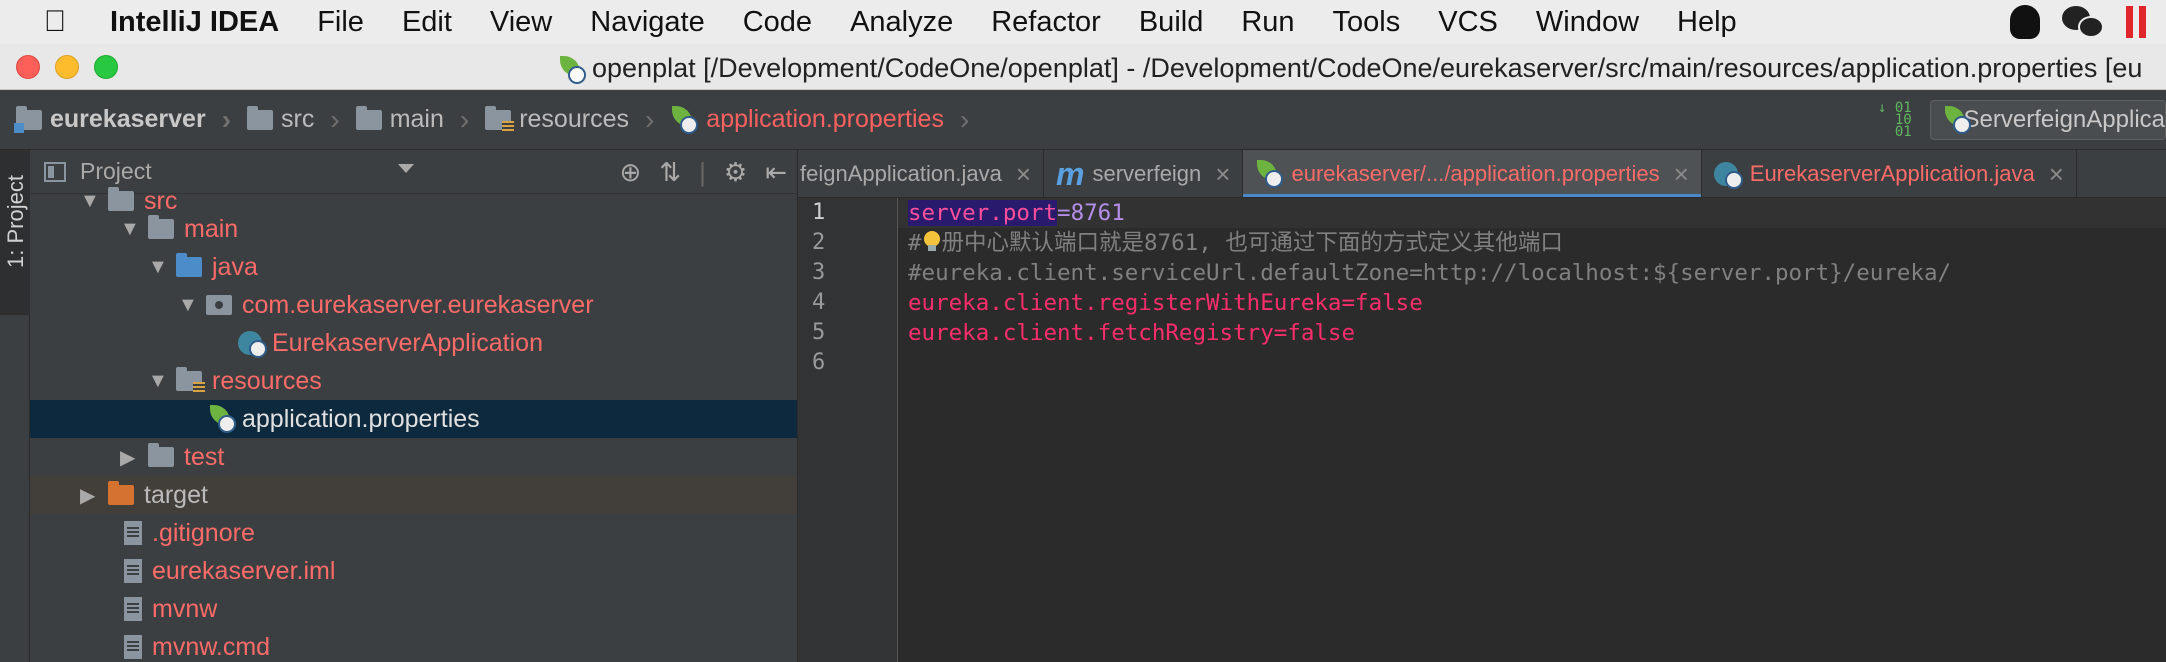 The image size is (2166, 662). Describe the element at coordinates (406, 168) in the screenshot. I see `dropdown-arrow-icon` at that location.